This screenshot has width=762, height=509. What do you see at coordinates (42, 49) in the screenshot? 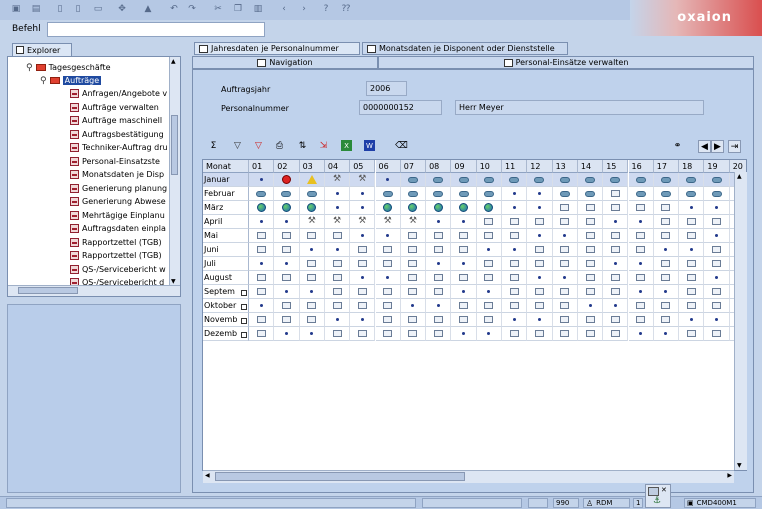
I see `tab-explorer: Explorer` at bounding box center [42, 49].